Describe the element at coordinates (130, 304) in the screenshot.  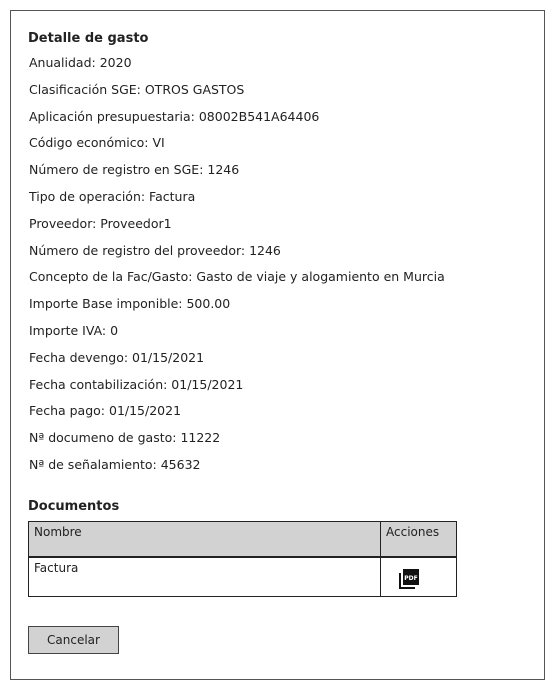
I see `field-importe-base: Importe Base imponible: 500.00` at that location.